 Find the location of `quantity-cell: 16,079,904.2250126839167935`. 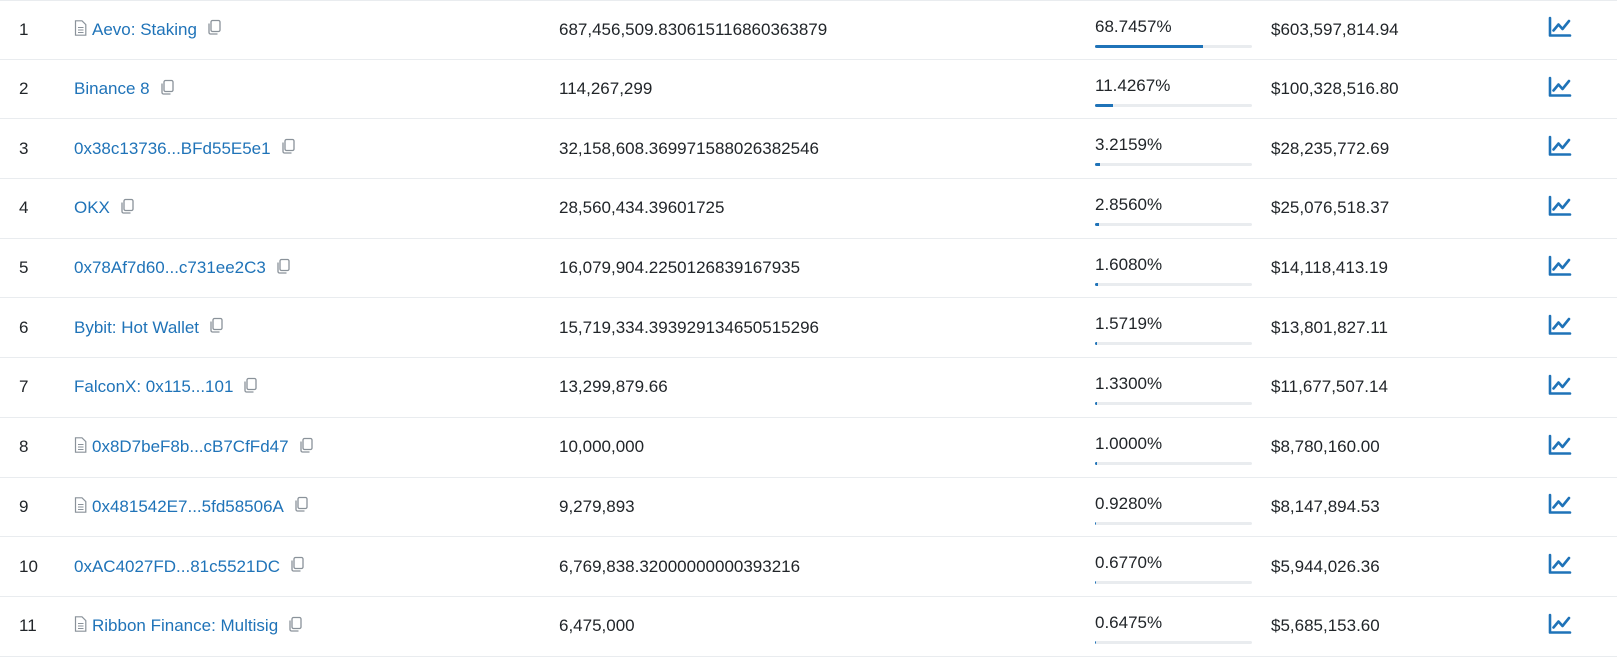

quantity-cell: 16,079,904.2250126839167935 is located at coordinates (679, 268).